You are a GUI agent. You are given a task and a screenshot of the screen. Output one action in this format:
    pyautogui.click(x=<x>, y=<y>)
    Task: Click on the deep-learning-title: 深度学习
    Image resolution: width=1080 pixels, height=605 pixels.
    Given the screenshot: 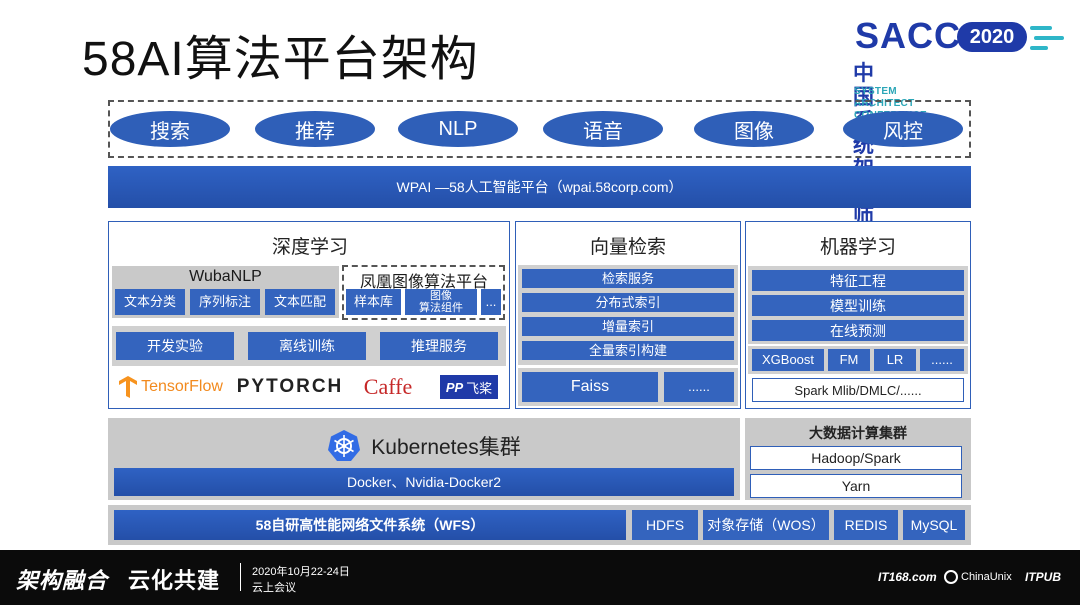 What is the action you would take?
    pyautogui.click(x=309, y=247)
    